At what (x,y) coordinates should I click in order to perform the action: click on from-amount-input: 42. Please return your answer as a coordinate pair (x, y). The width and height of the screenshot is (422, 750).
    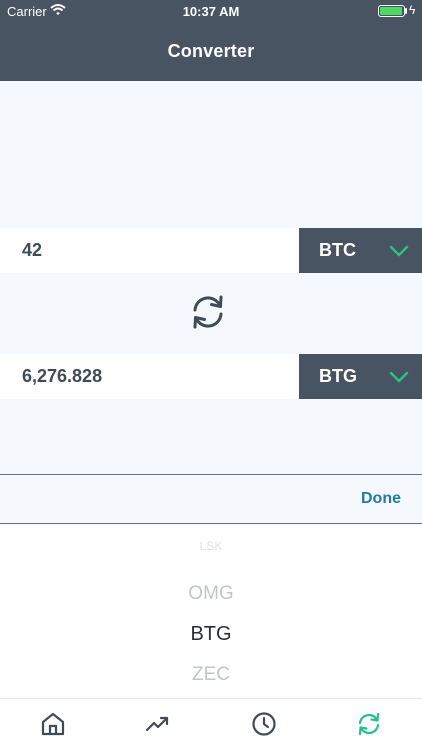
    Looking at the image, I should click on (32, 250).